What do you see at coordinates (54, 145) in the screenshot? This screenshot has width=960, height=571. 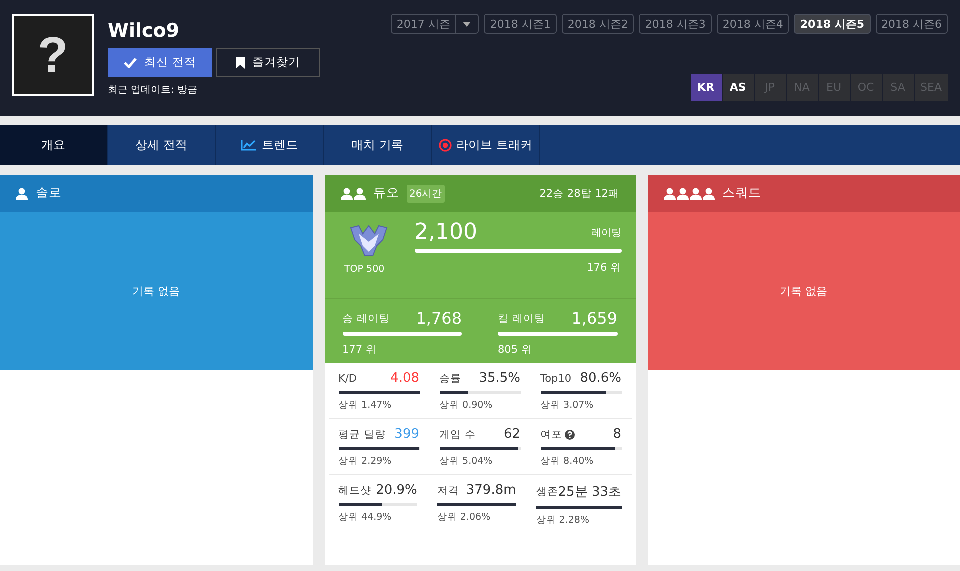 I see `nav-tab: 개요` at bounding box center [54, 145].